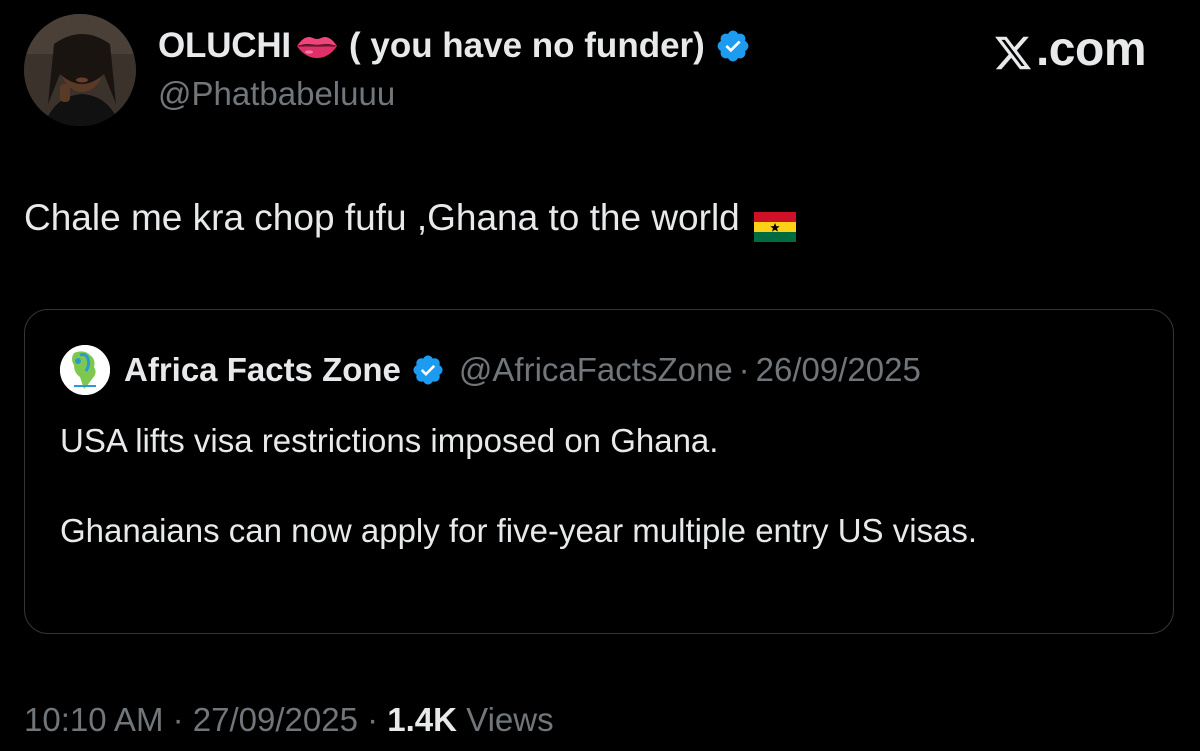 The height and width of the screenshot is (751, 1200). I want to click on brand-watermark: .com, so click(1069, 50).